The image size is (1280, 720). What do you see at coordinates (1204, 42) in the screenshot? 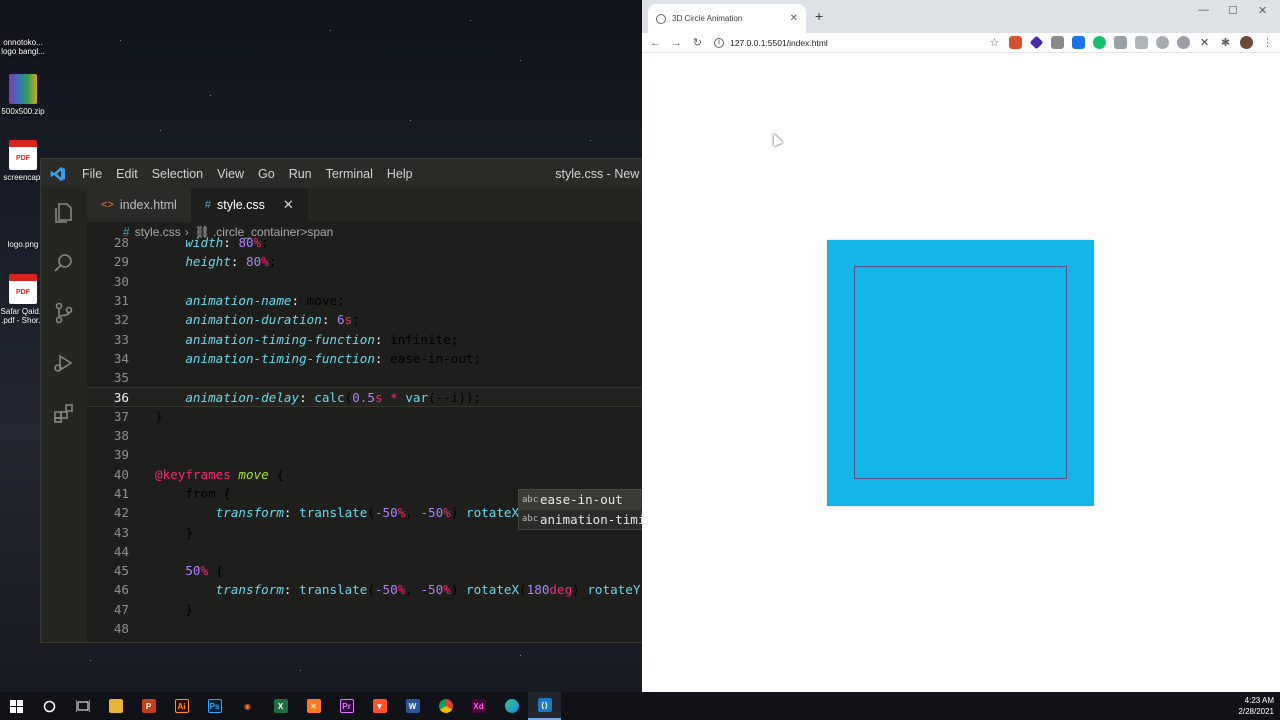
I see `x-icon: ✕` at bounding box center [1204, 42].